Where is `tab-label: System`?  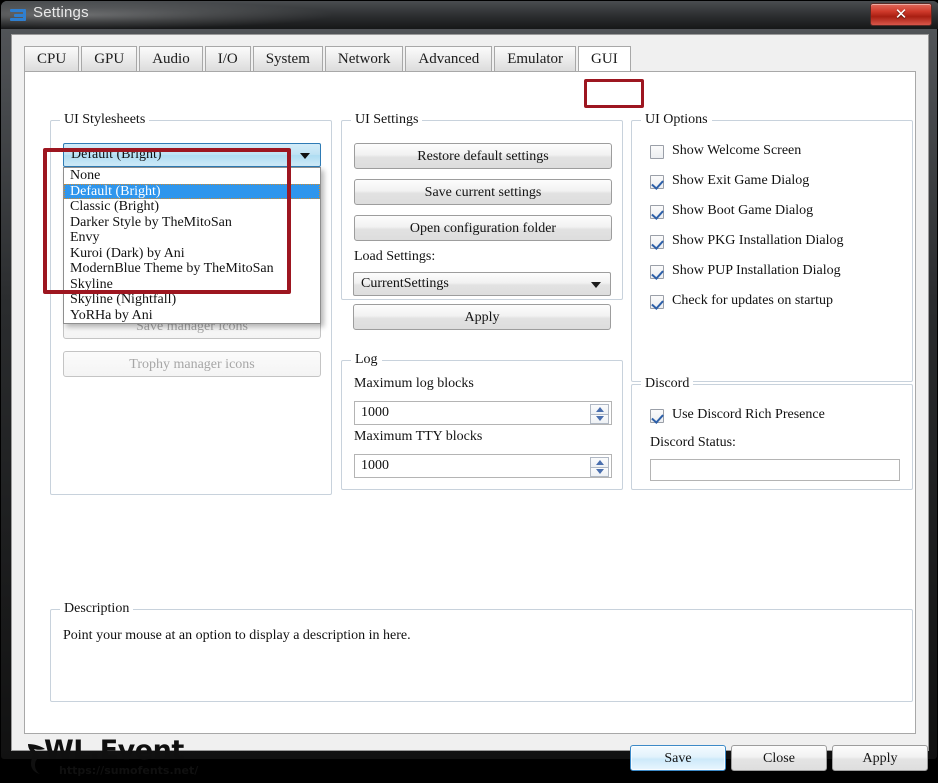
tab-label: System is located at coordinates (287, 59).